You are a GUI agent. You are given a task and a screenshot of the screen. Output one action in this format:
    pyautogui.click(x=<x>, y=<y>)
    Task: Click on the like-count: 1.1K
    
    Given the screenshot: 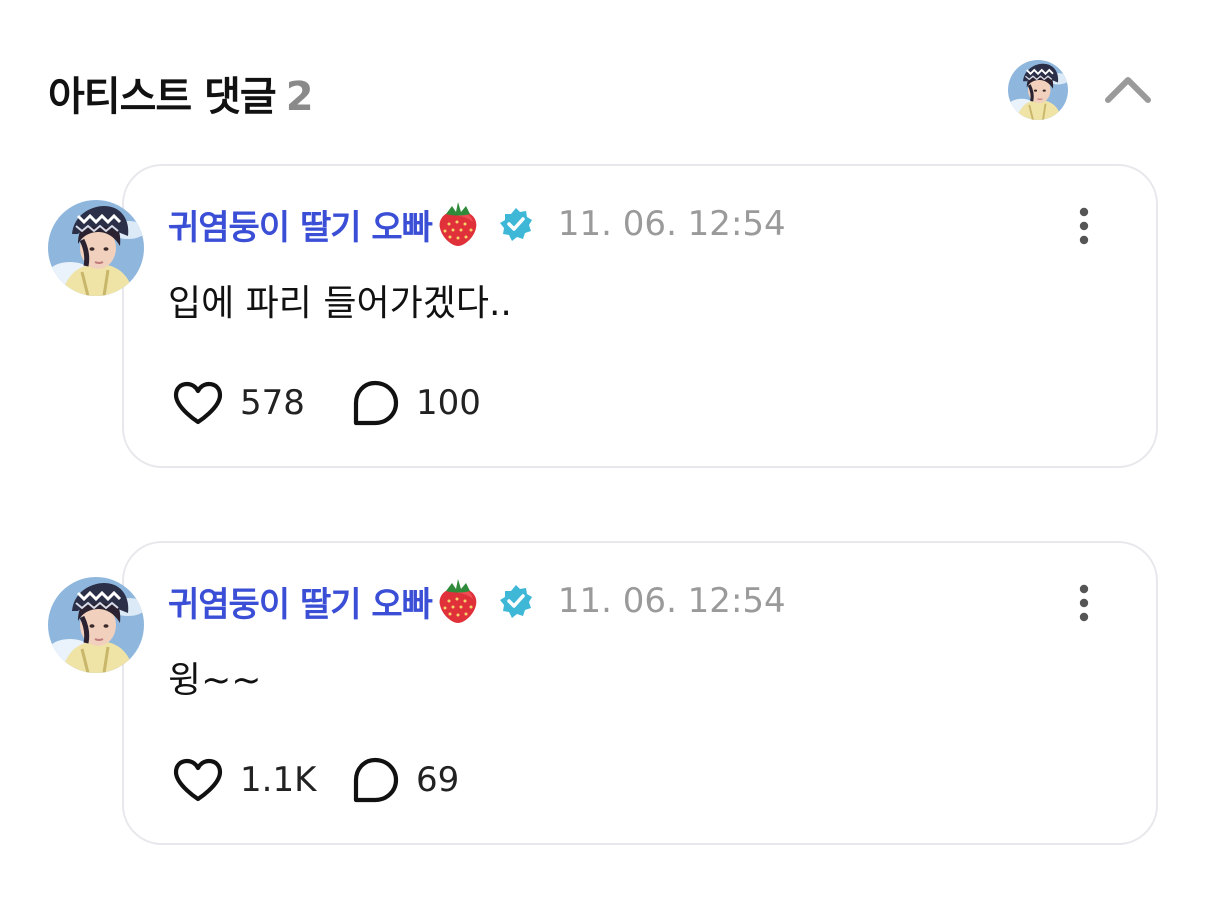 What is the action you would take?
    pyautogui.click(x=278, y=780)
    